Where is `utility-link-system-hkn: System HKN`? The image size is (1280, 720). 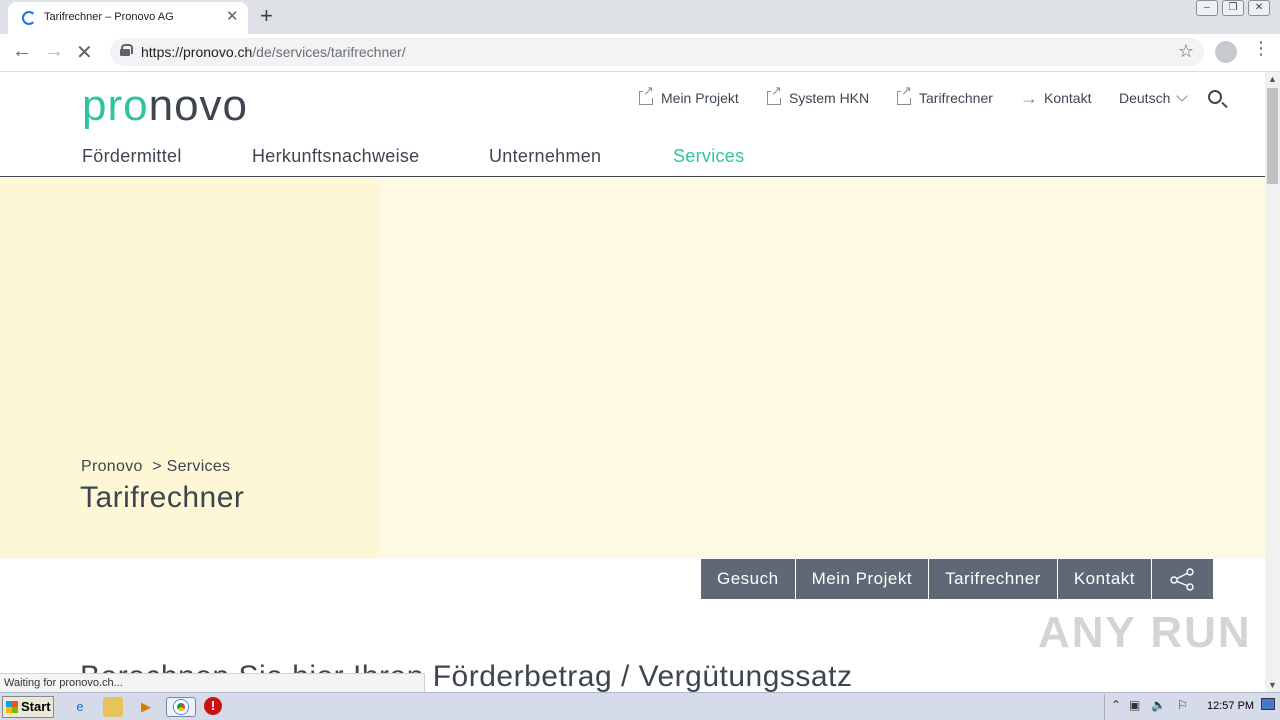 utility-link-system-hkn: System HKN is located at coordinates (818, 96).